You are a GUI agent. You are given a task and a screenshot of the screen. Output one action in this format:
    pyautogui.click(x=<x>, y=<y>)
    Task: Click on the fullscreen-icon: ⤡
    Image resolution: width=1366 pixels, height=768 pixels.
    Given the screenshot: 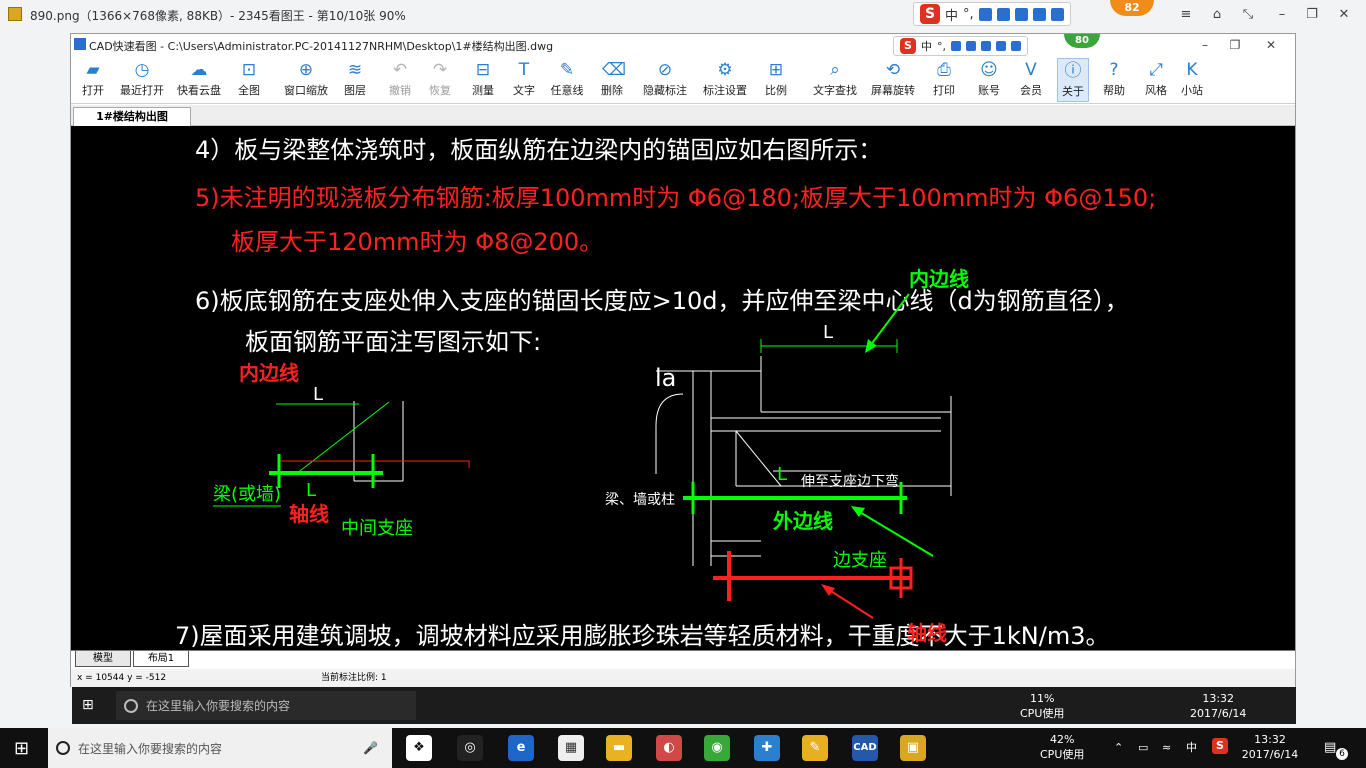 What is the action you would take?
    pyautogui.click(x=1248, y=15)
    